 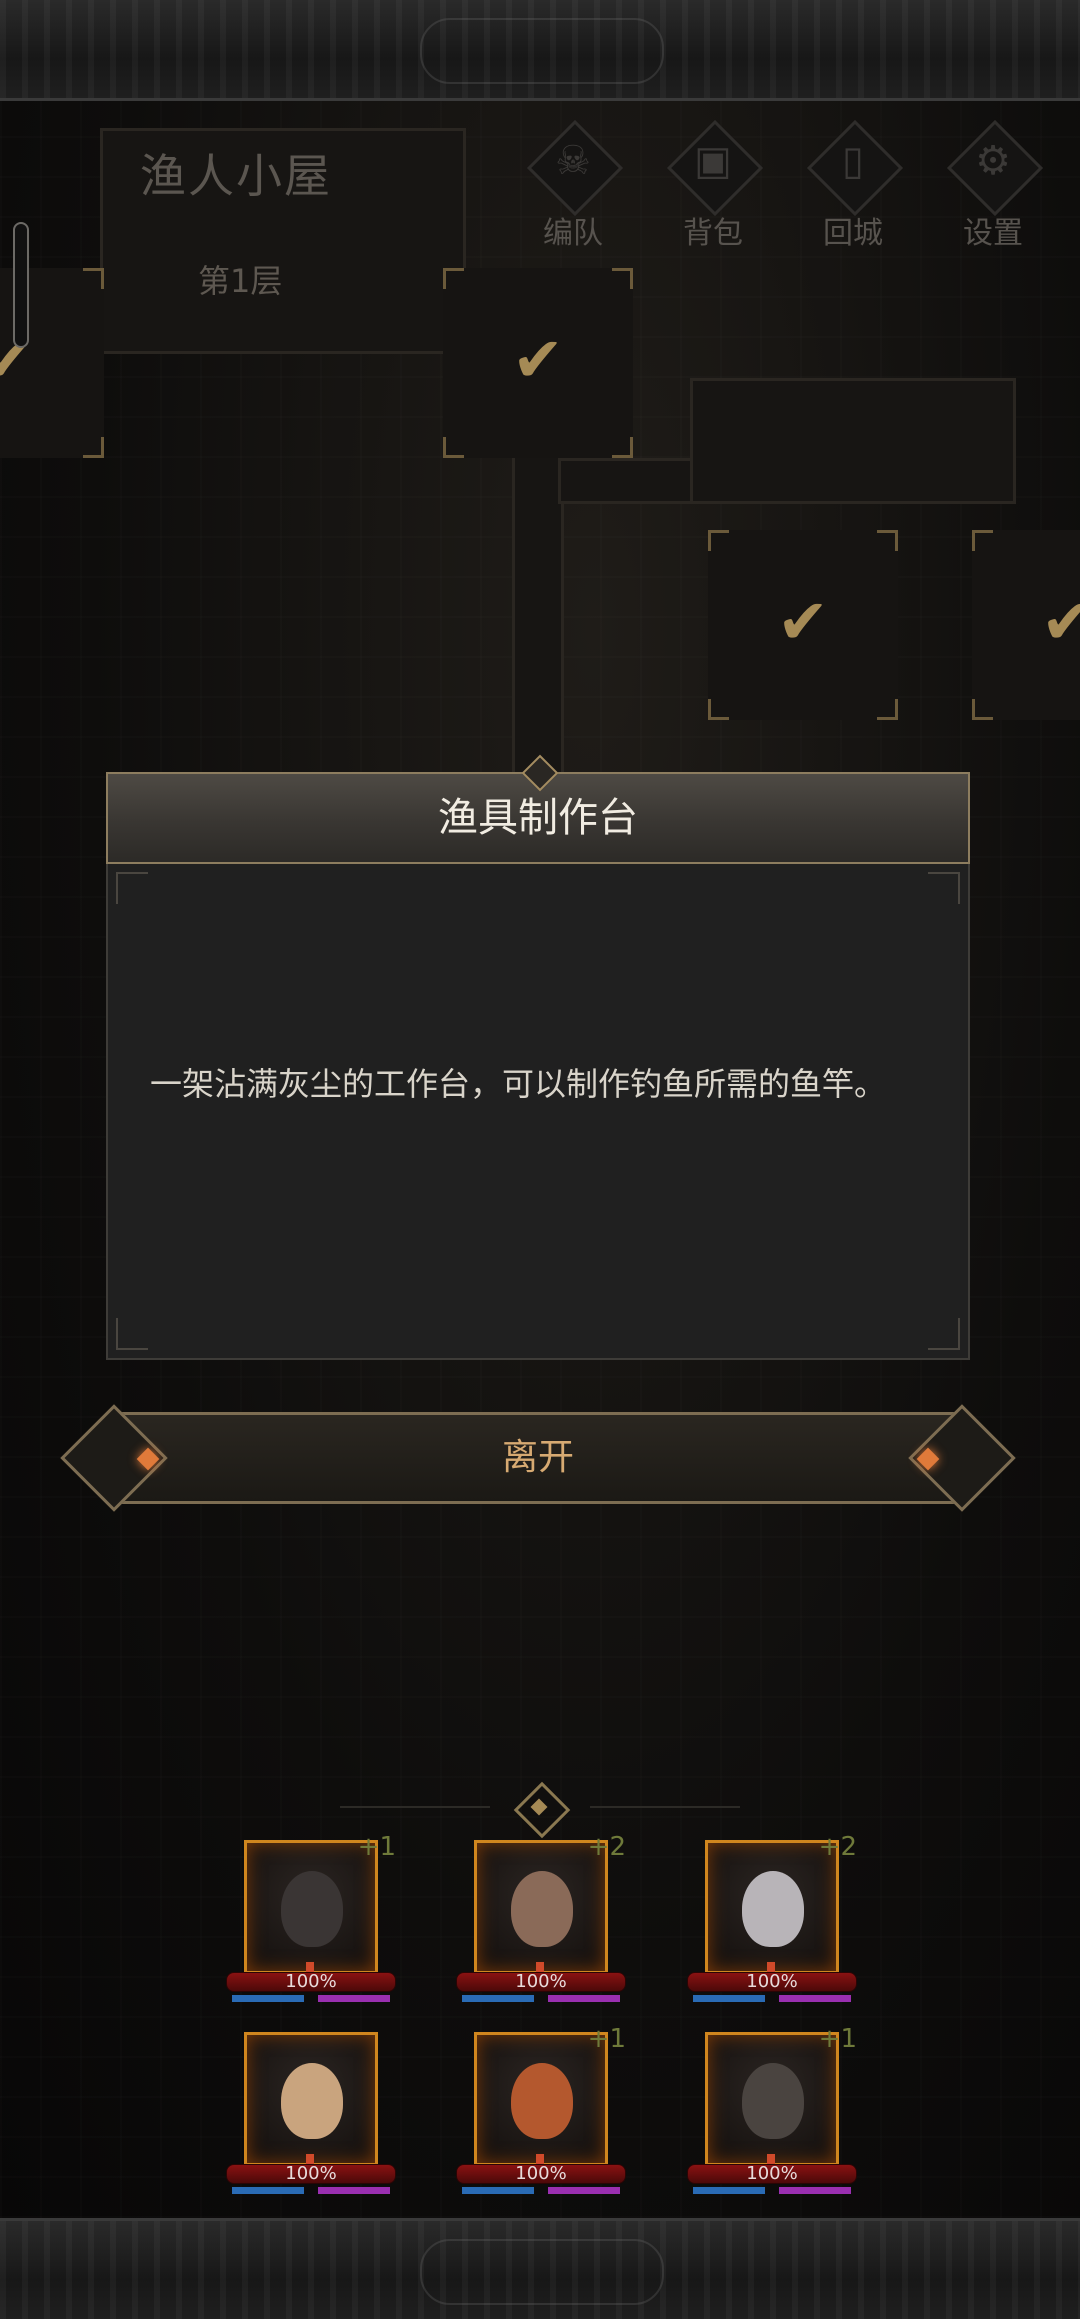 I want to click on hero-portrait, so click(x=311, y=2099).